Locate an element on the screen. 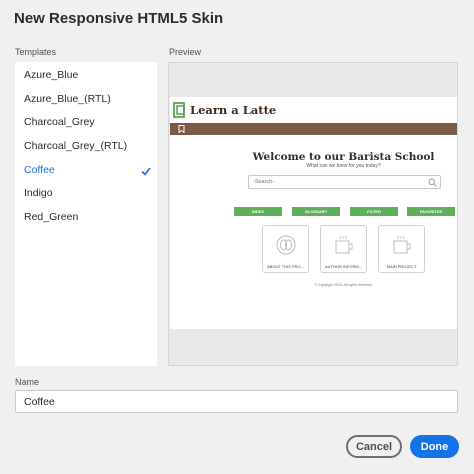 This screenshot has height=474, width=474. template-item-azure-blue-rtl: Azure_Blue_(RTL) is located at coordinates (86, 100).